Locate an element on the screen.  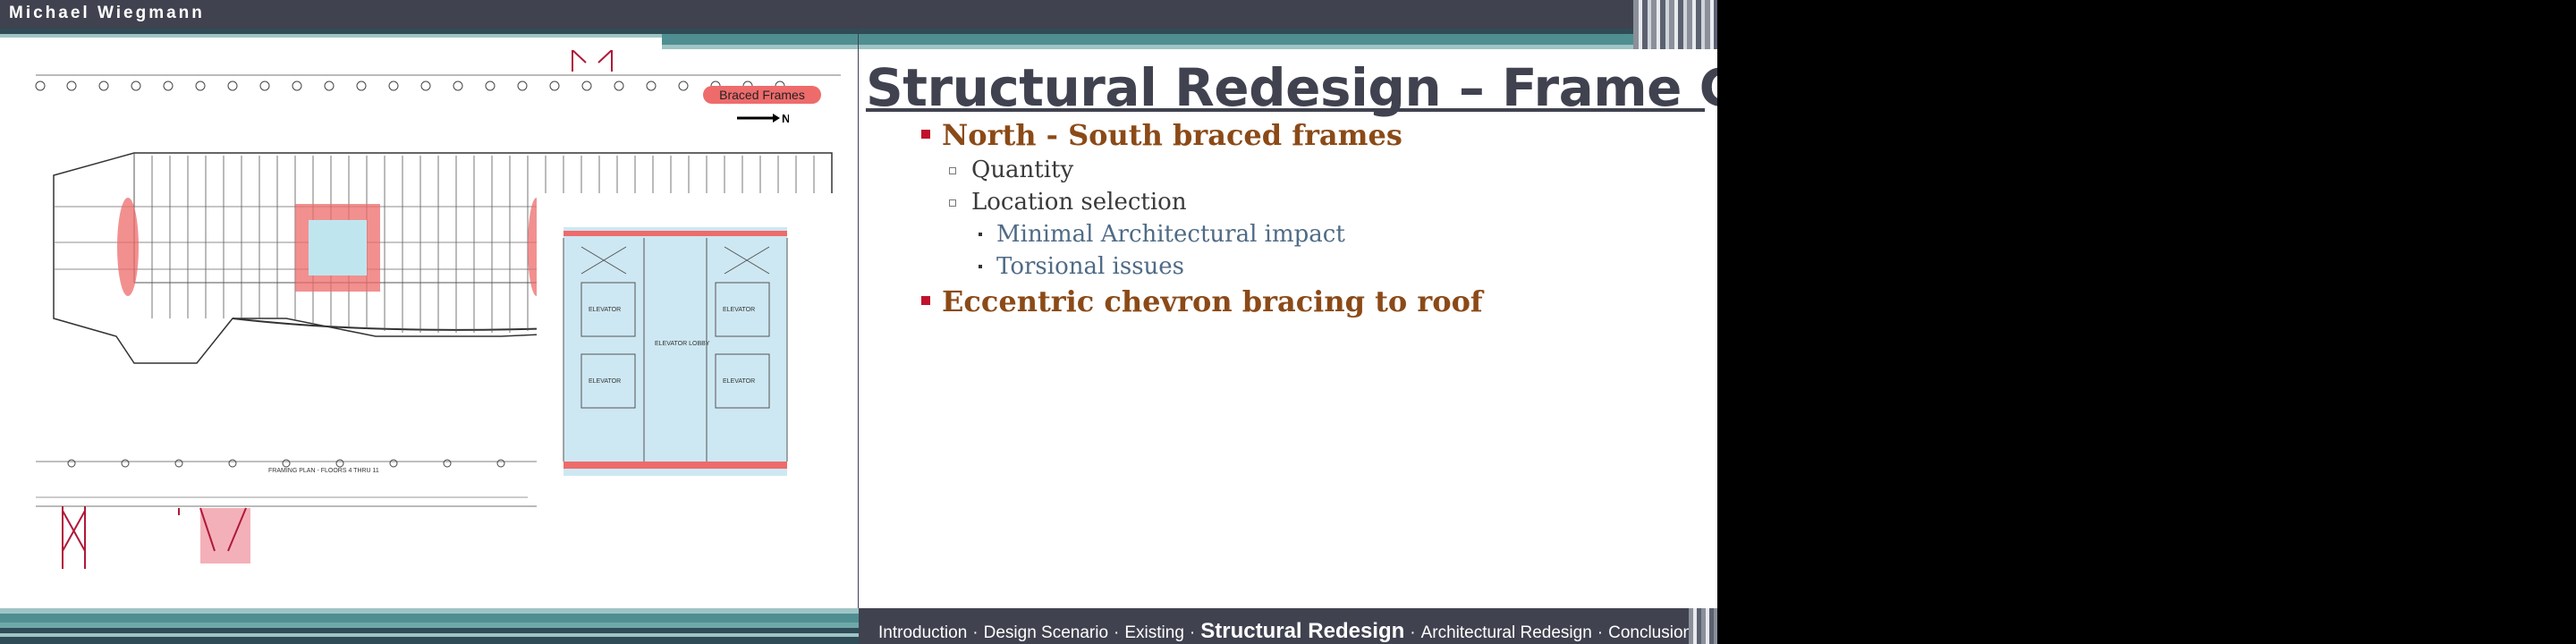
nav-existing: Existing is located at coordinates (1154, 632).